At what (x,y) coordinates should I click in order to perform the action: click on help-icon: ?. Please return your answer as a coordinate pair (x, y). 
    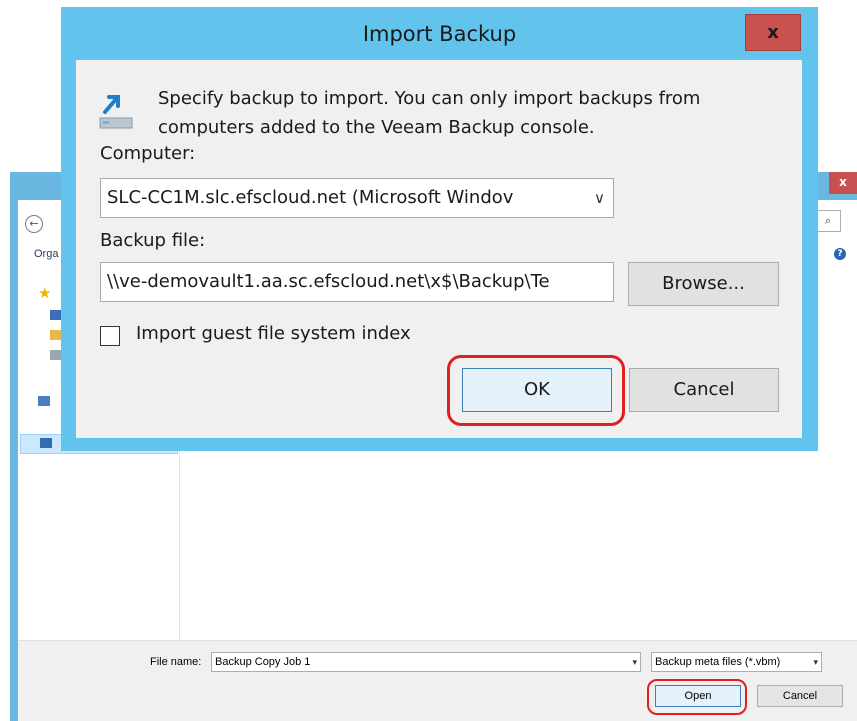
    Looking at the image, I should click on (840, 254).